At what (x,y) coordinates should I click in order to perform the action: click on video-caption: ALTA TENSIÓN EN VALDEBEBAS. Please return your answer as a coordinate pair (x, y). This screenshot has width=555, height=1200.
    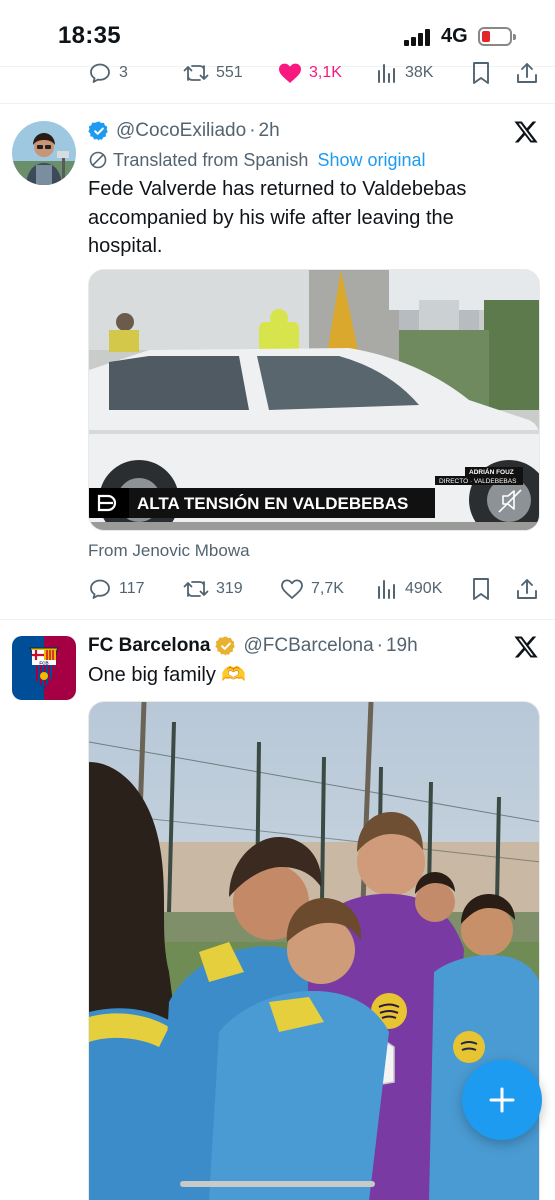
    Looking at the image, I should click on (272, 503).